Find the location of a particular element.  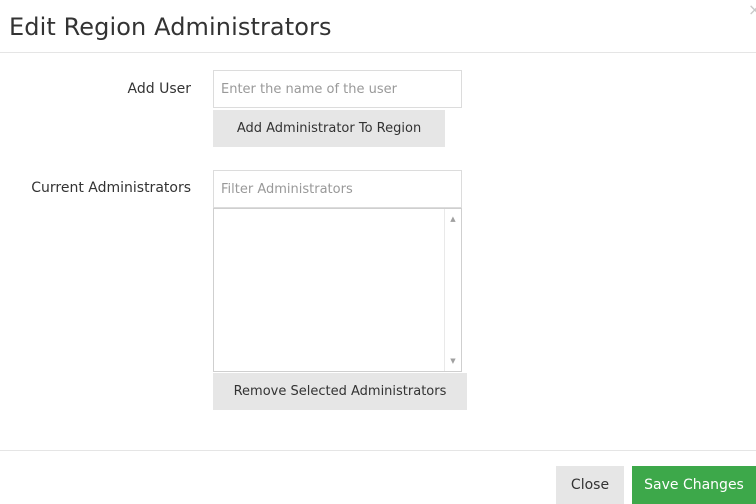

save-changes-button: Save Changes is located at coordinates (694, 485).